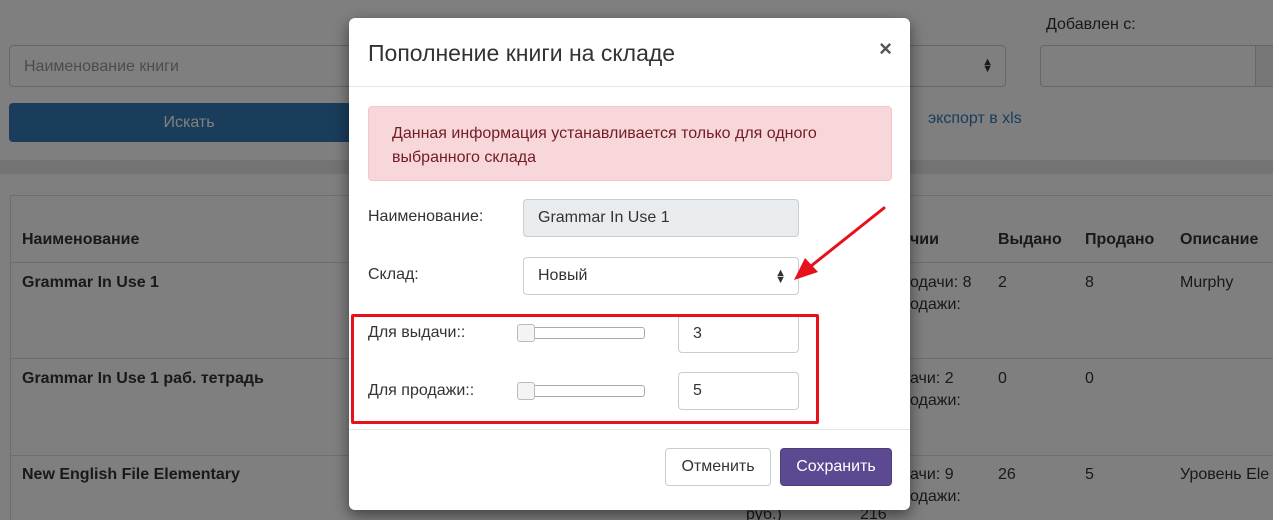 The image size is (1273, 520). What do you see at coordinates (885, 49) in the screenshot?
I see `close-icon: ×` at bounding box center [885, 49].